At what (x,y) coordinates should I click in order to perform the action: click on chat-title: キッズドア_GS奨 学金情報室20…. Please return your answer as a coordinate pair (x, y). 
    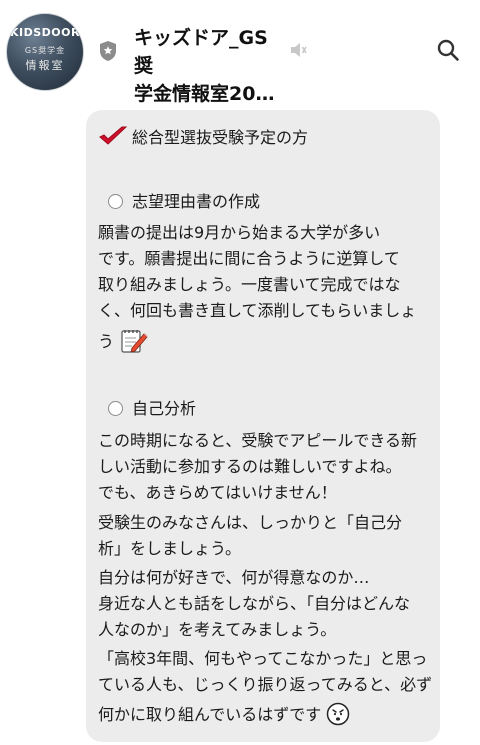
    Looking at the image, I should click on (208, 66).